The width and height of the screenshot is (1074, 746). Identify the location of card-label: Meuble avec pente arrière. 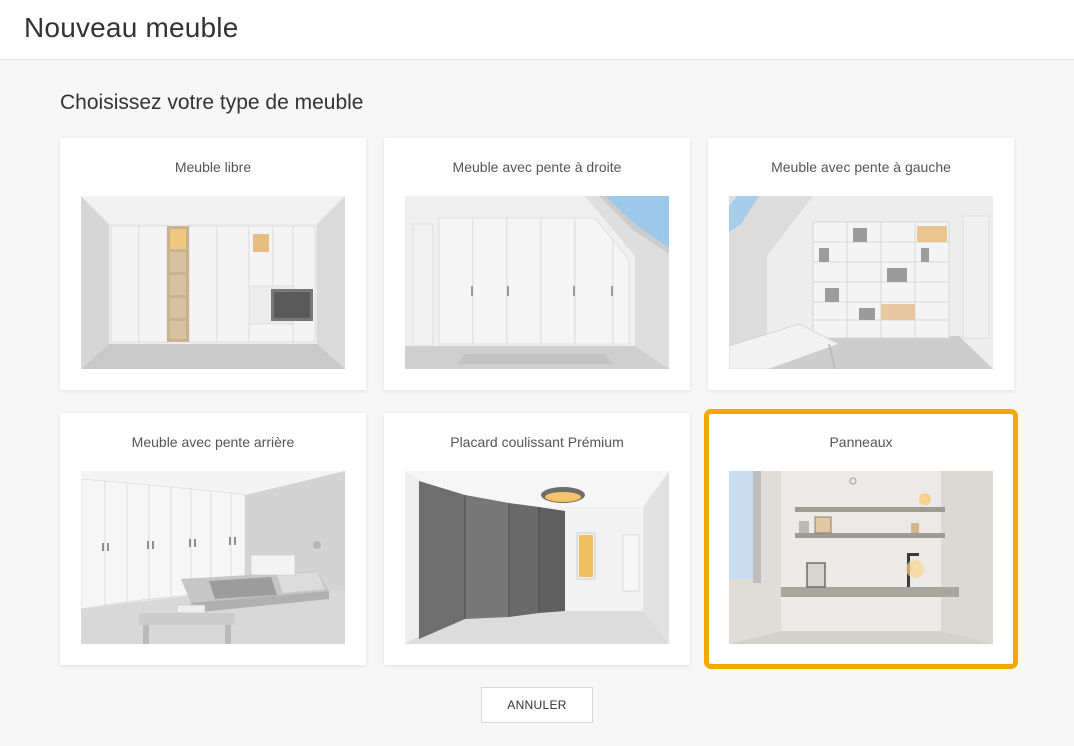
(213, 442).